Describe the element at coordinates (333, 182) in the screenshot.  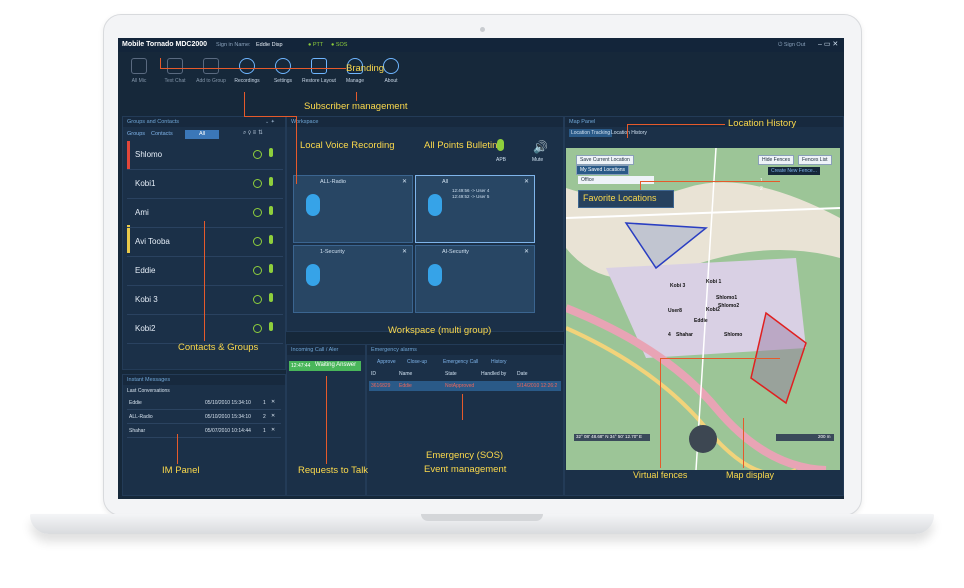
I see `tile-name: ALL-Radio` at that location.